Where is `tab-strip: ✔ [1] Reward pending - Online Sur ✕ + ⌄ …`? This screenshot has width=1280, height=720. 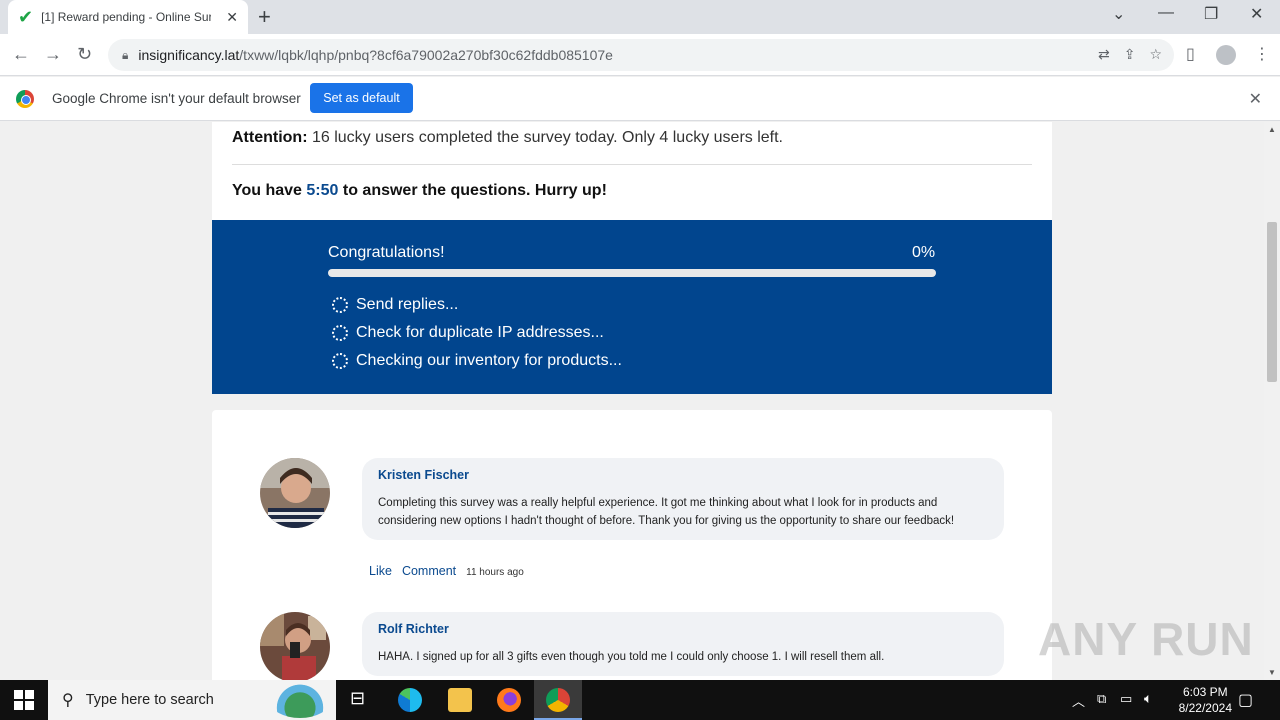
tab-strip: ✔ [1] Reward pending - Online Sur ✕ + ⌄ … is located at coordinates (640, 17).